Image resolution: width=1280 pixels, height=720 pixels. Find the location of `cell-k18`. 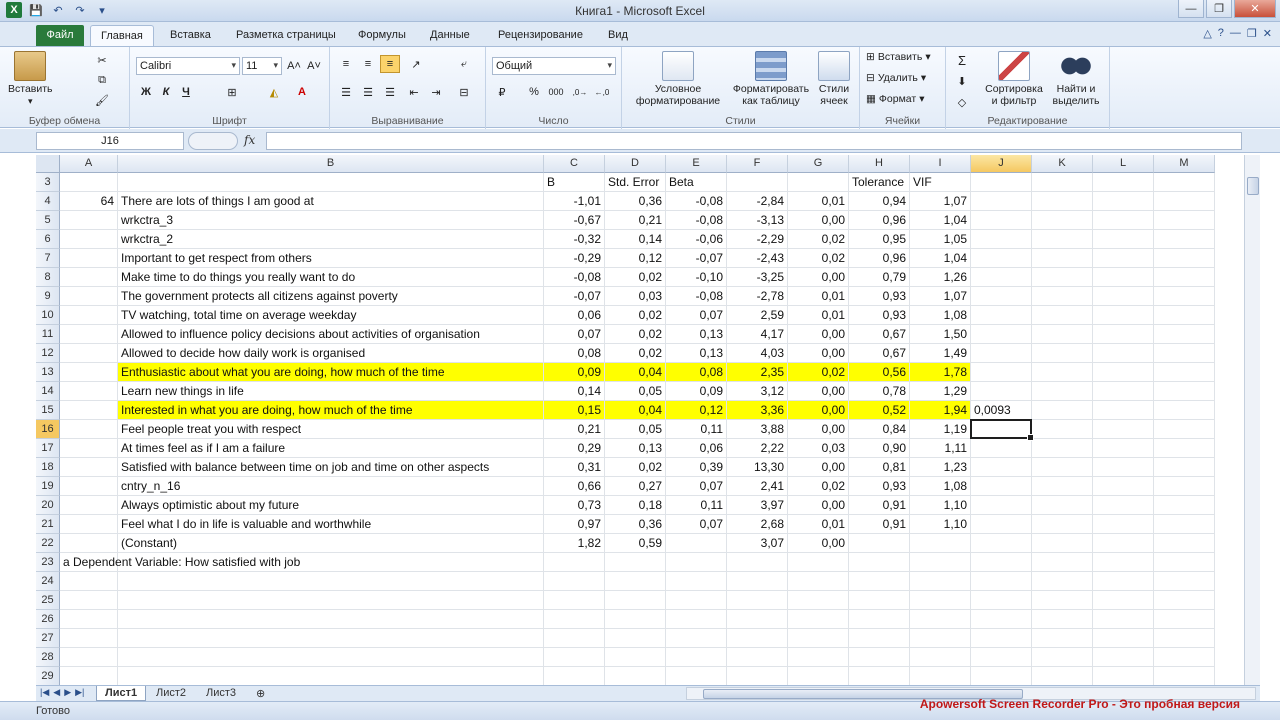

cell-k18 is located at coordinates (1062, 467).